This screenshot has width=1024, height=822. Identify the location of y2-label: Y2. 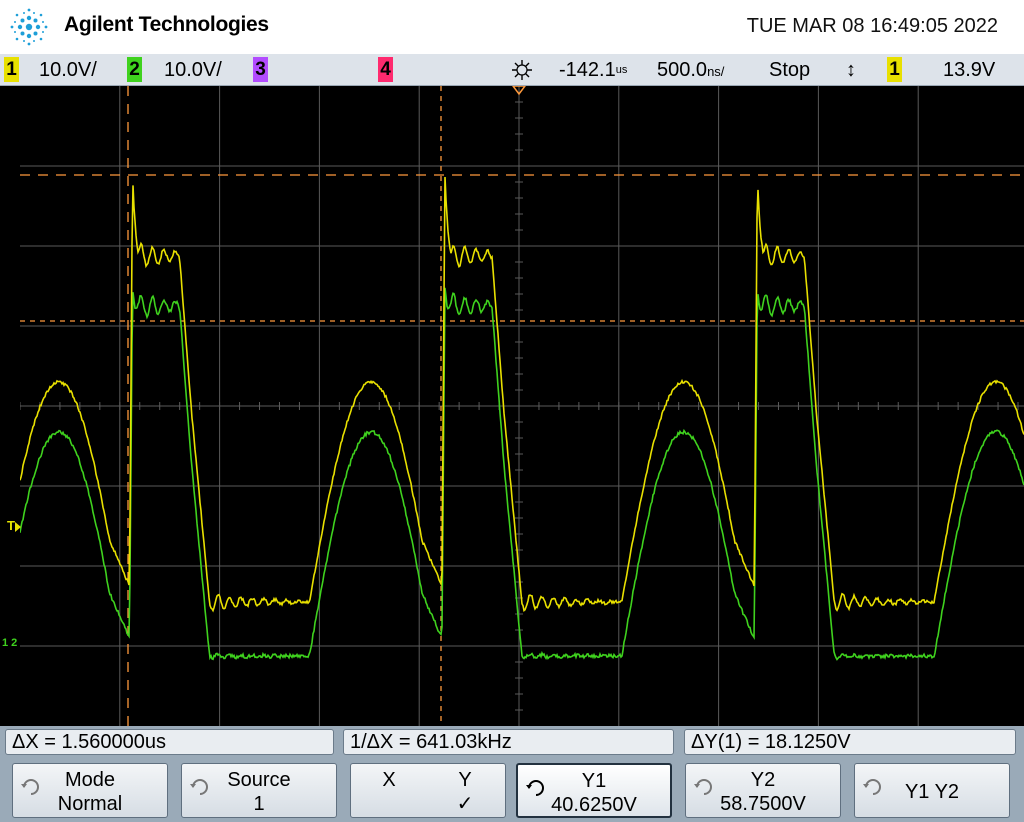
(763, 780).